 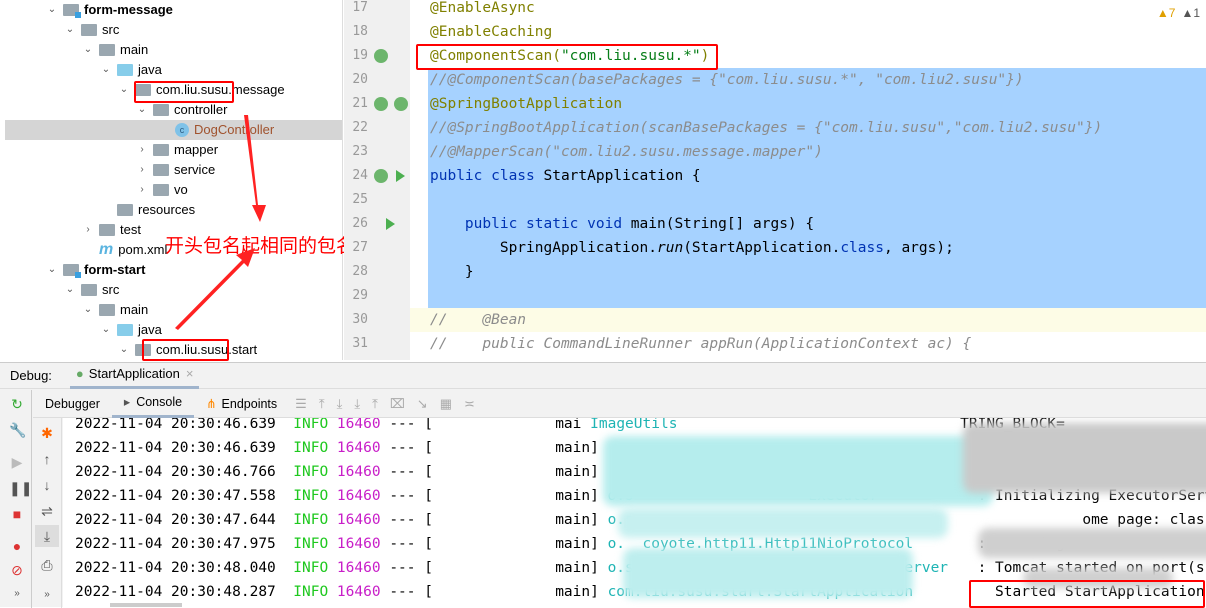 I want to click on drop-frame-icon: ⌧, so click(x=397, y=404).